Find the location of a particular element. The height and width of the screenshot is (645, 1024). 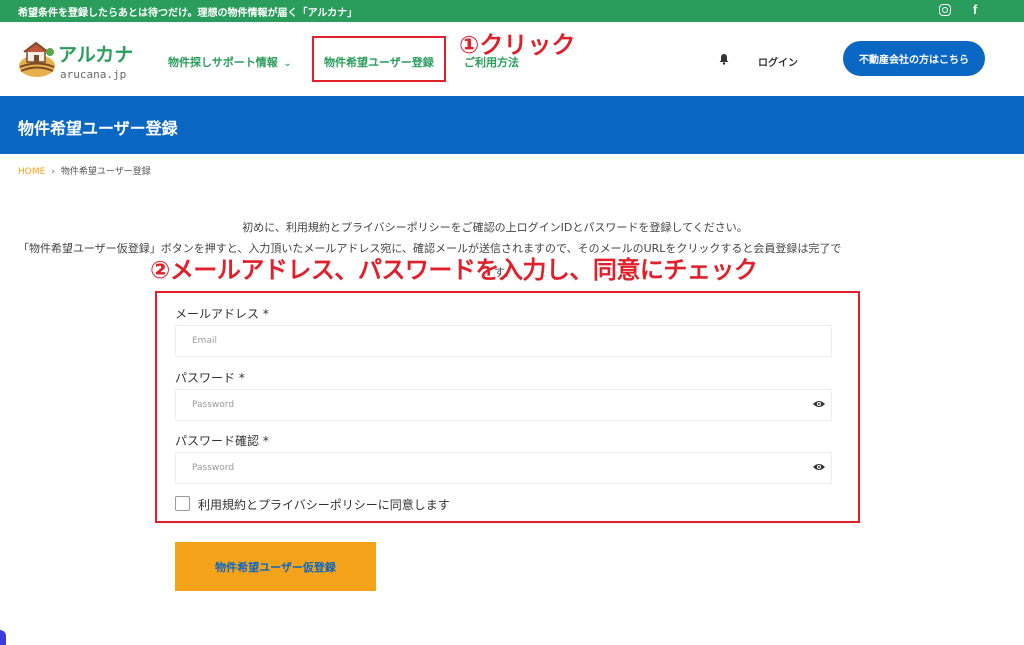

breadcrumb-current: 物件希望ユーザー登録 is located at coordinates (105, 172).